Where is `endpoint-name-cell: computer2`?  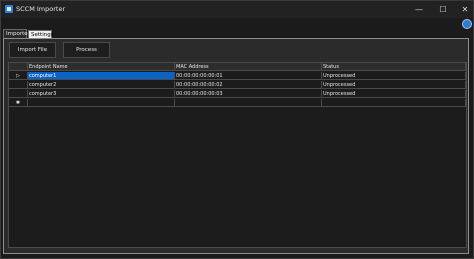
endpoint-name-cell: computer2 is located at coordinates (101, 85).